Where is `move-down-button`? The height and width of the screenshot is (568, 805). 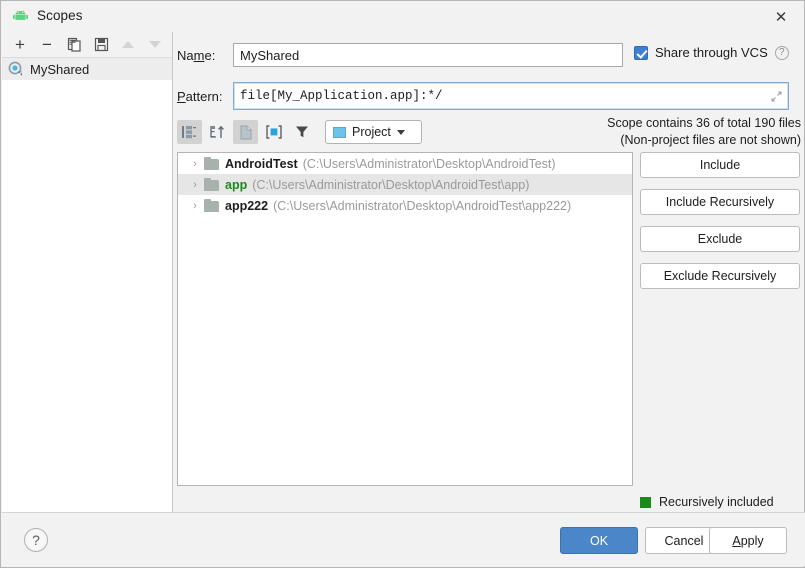
move-down-button is located at coordinates (155, 45).